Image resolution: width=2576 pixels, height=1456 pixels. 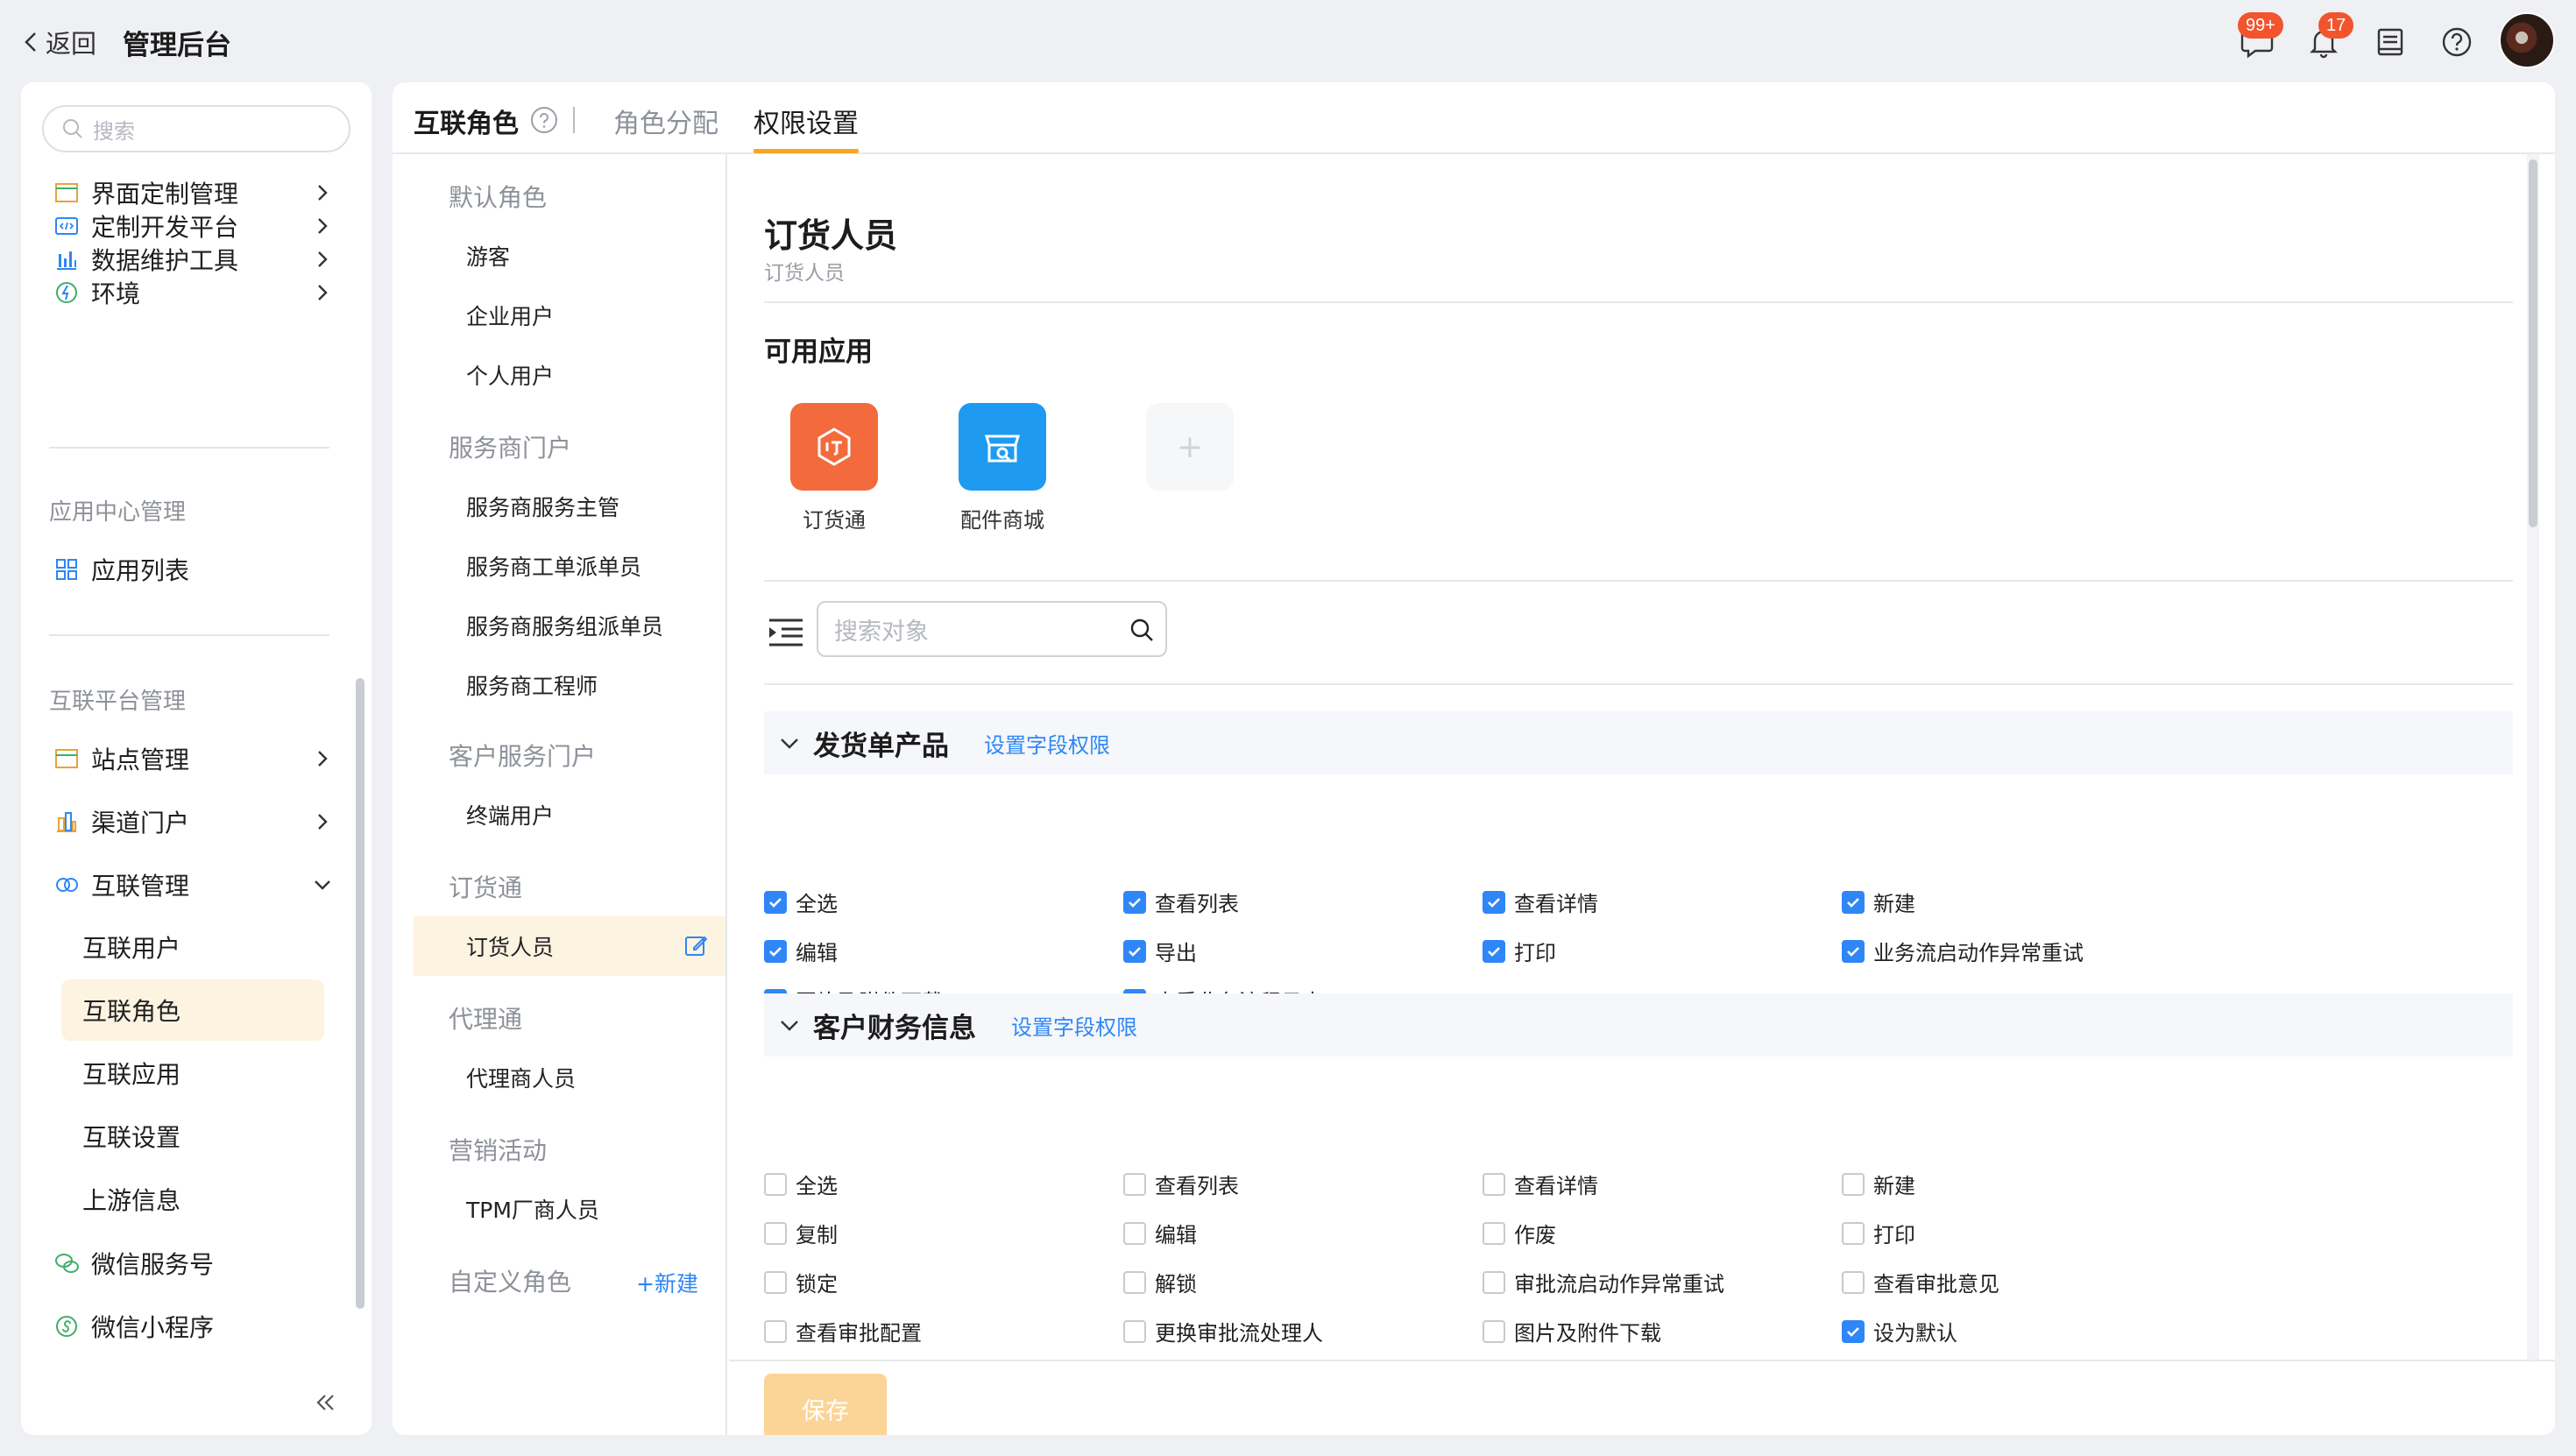 What do you see at coordinates (1572, 1331) in the screenshot?
I see `permission-checkbox: 图片及附件下载` at bounding box center [1572, 1331].